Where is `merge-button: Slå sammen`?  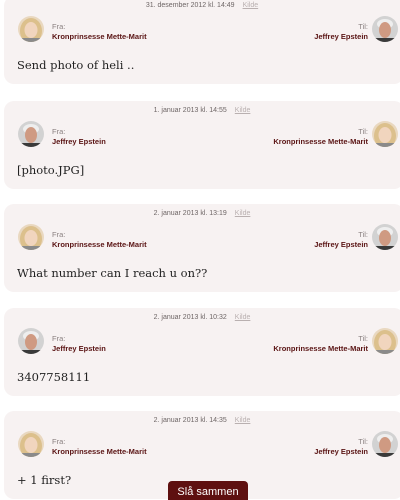
merge-button: Slå sammen is located at coordinates (208, 490).